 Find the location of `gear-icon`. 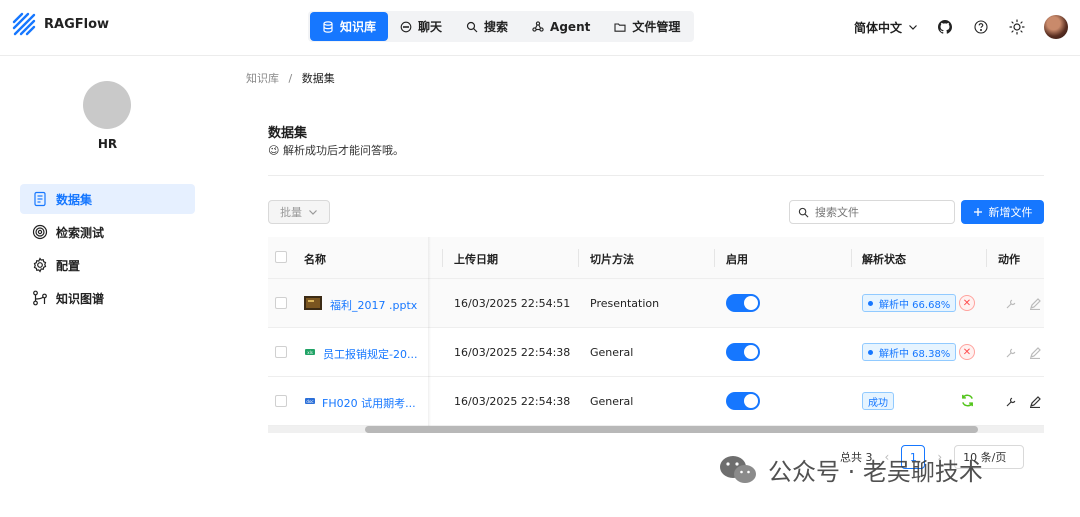

gear-icon is located at coordinates (40, 265).